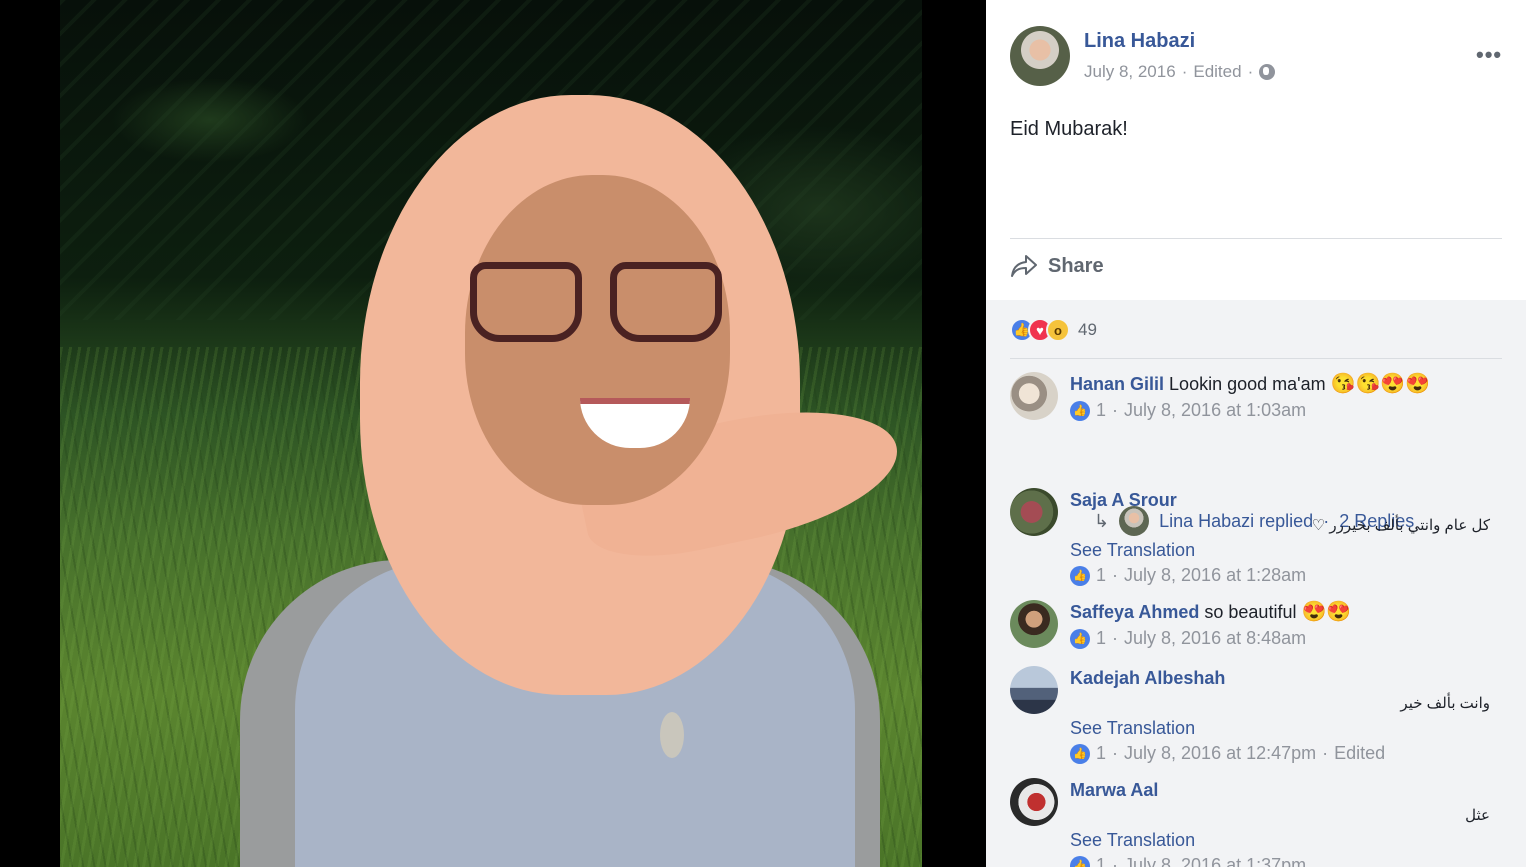 The height and width of the screenshot is (867, 1526). Describe the element at coordinates (1285, 678) in the screenshot. I see `comment-line: Kadejah Albeshah` at that location.